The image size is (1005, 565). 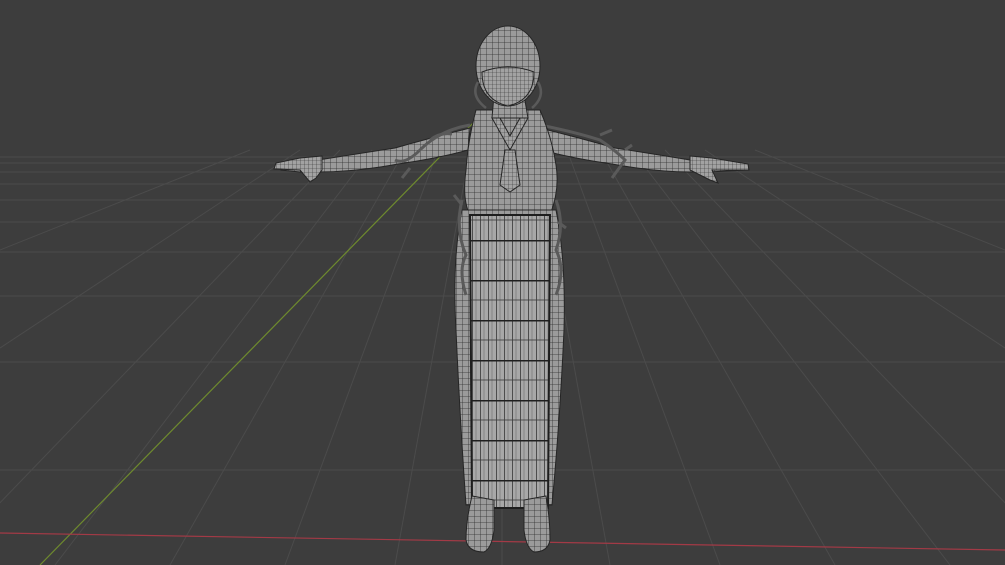 What do you see at coordinates (510, 361) in the screenshot?
I see `tube-panel` at bounding box center [510, 361].